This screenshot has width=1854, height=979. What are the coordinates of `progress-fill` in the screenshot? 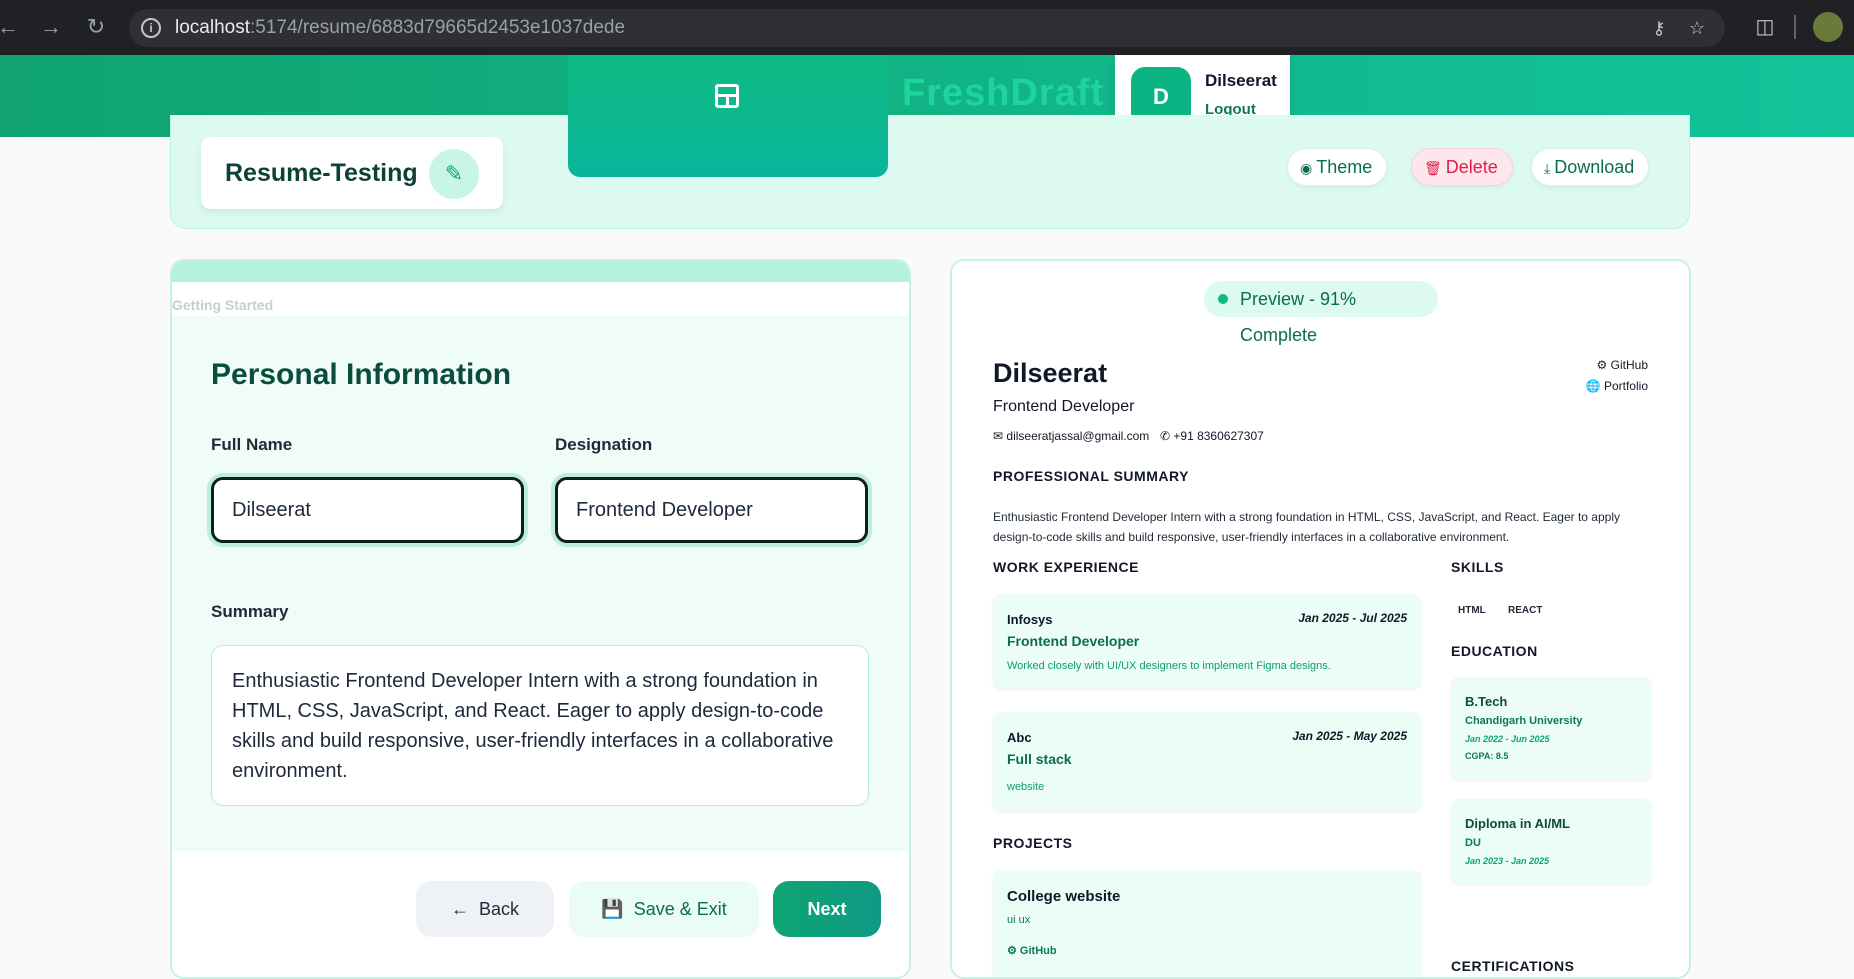 It's located at (540, 271).